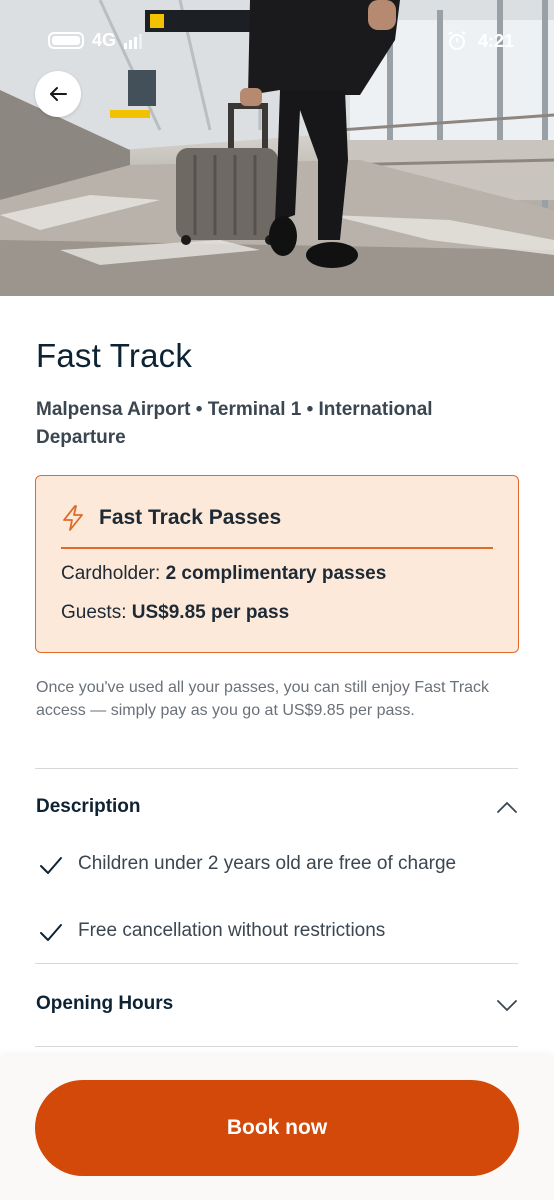 Image resolution: width=554 pixels, height=1200 pixels. What do you see at coordinates (94, 612) in the screenshot?
I see `guests-label: Guests:` at bounding box center [94, 612].